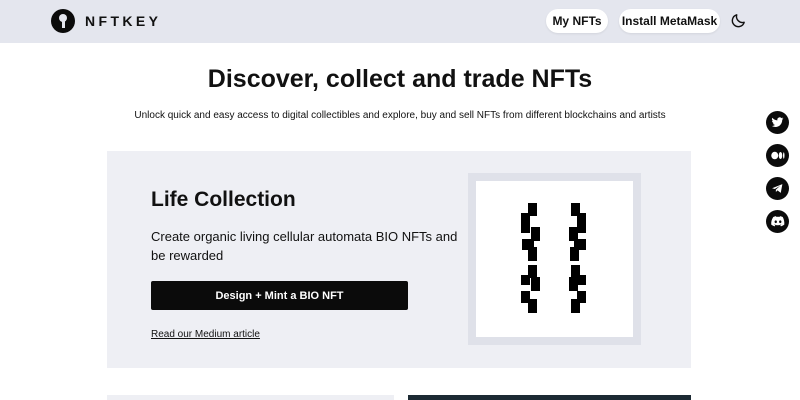 This screenshot has width=800, height=400. Describe the element at coordinates (400, 79) in the screenshot. I see `page-title: Discover, collect and trade NFTs` at that location.